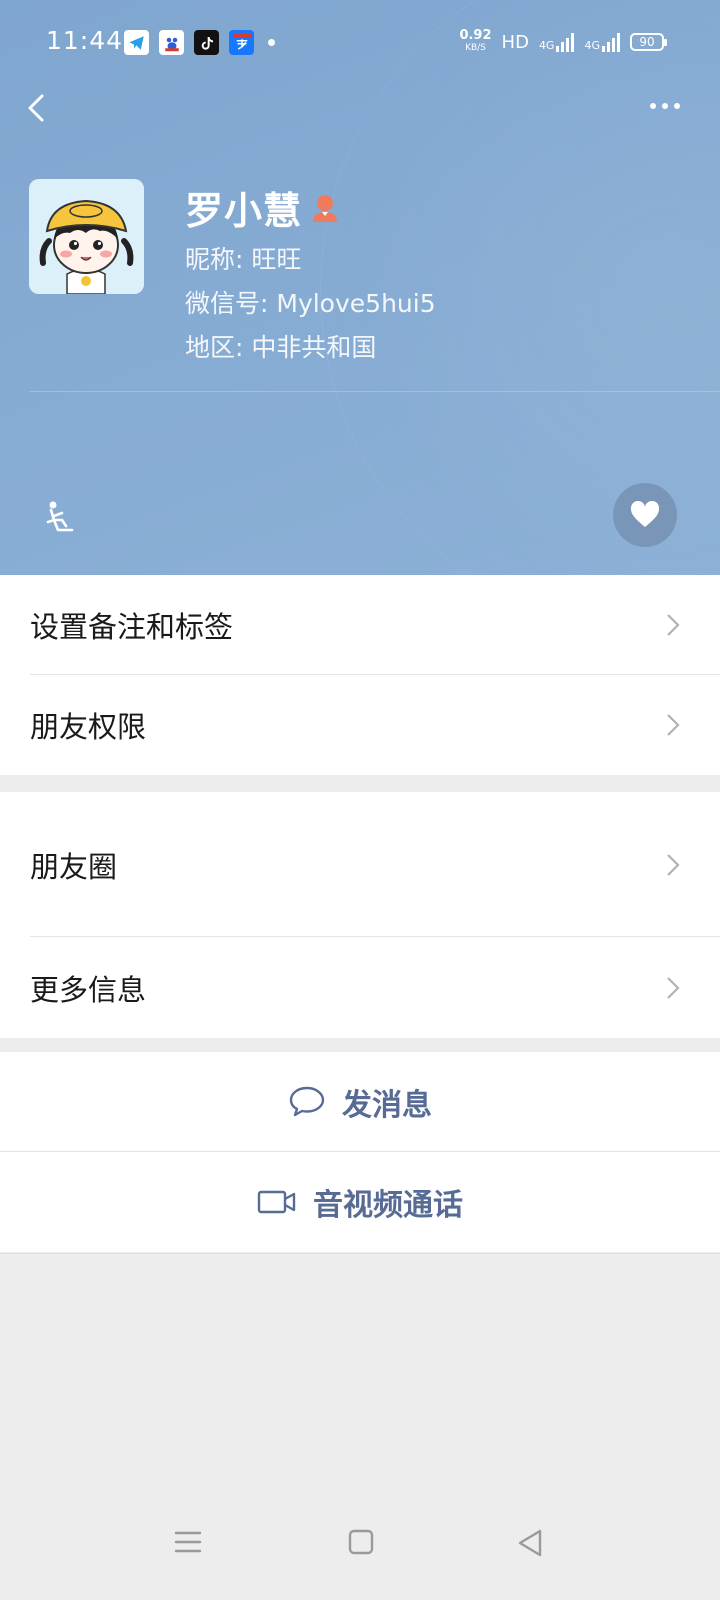 This screenshot has height=1600, width=720. I want to click on signal-1: 4G, so click(557, 42).